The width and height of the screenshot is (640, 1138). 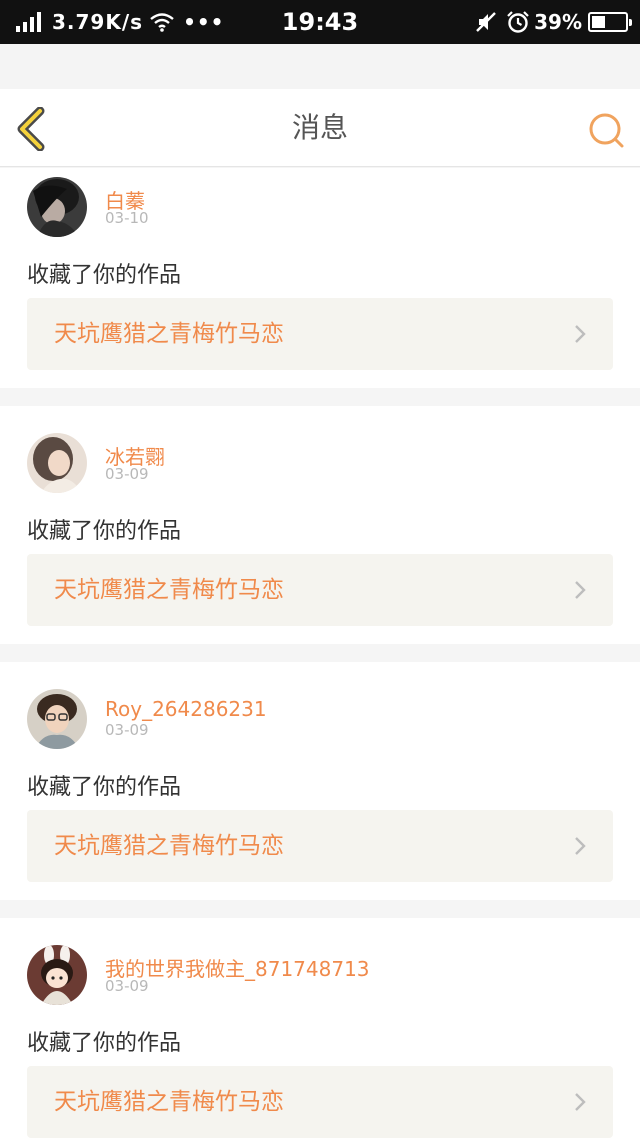 I want to click on page-title: 消息, so click(x=319, y=127).